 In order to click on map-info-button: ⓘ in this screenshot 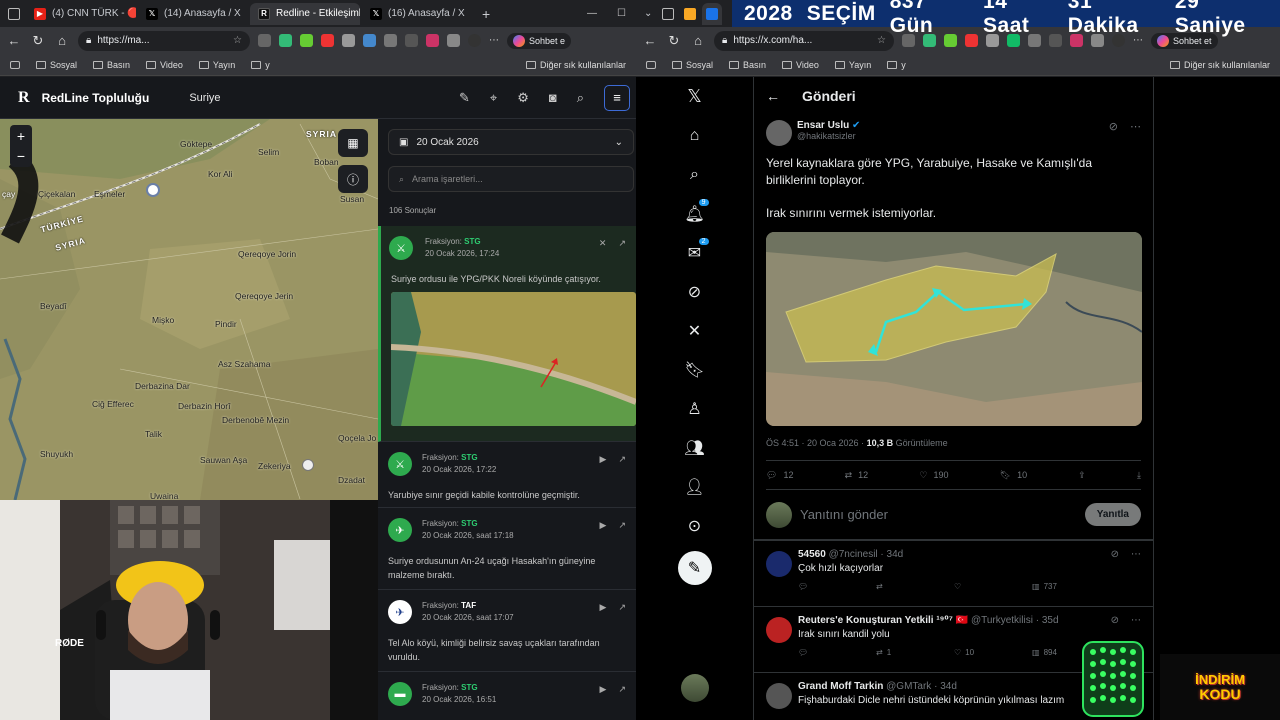, I will do `click(353, 179)`.